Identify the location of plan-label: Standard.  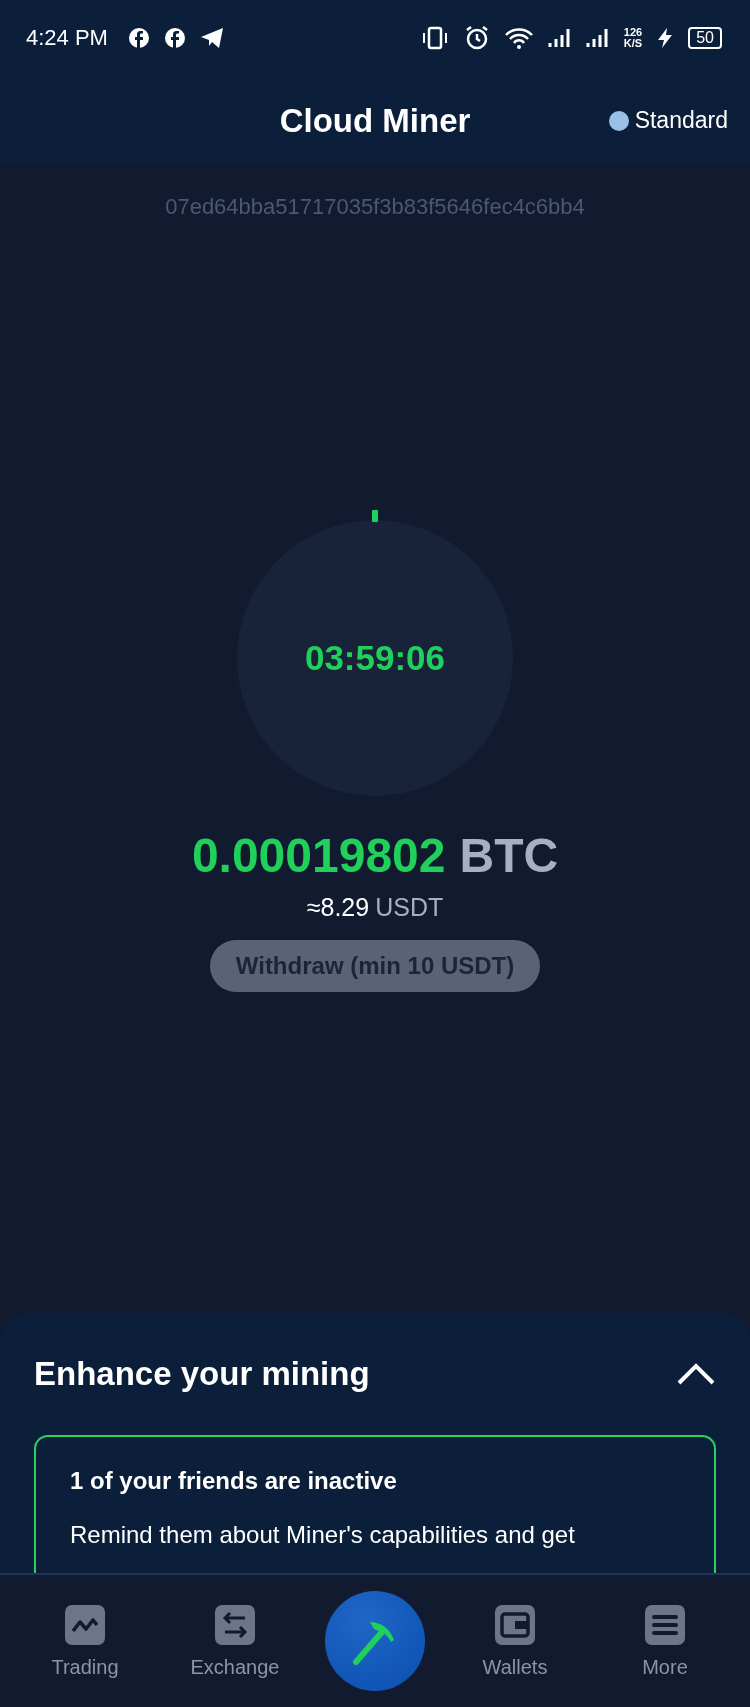
(681, 120).